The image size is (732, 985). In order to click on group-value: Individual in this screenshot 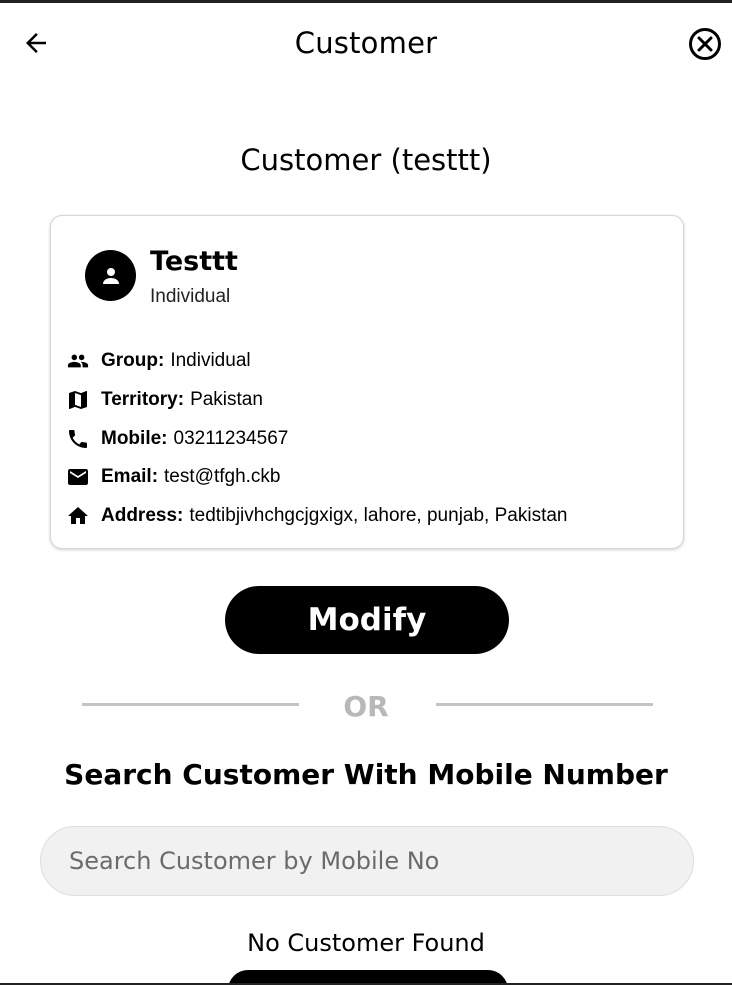, I will do `click(210, 360)`.